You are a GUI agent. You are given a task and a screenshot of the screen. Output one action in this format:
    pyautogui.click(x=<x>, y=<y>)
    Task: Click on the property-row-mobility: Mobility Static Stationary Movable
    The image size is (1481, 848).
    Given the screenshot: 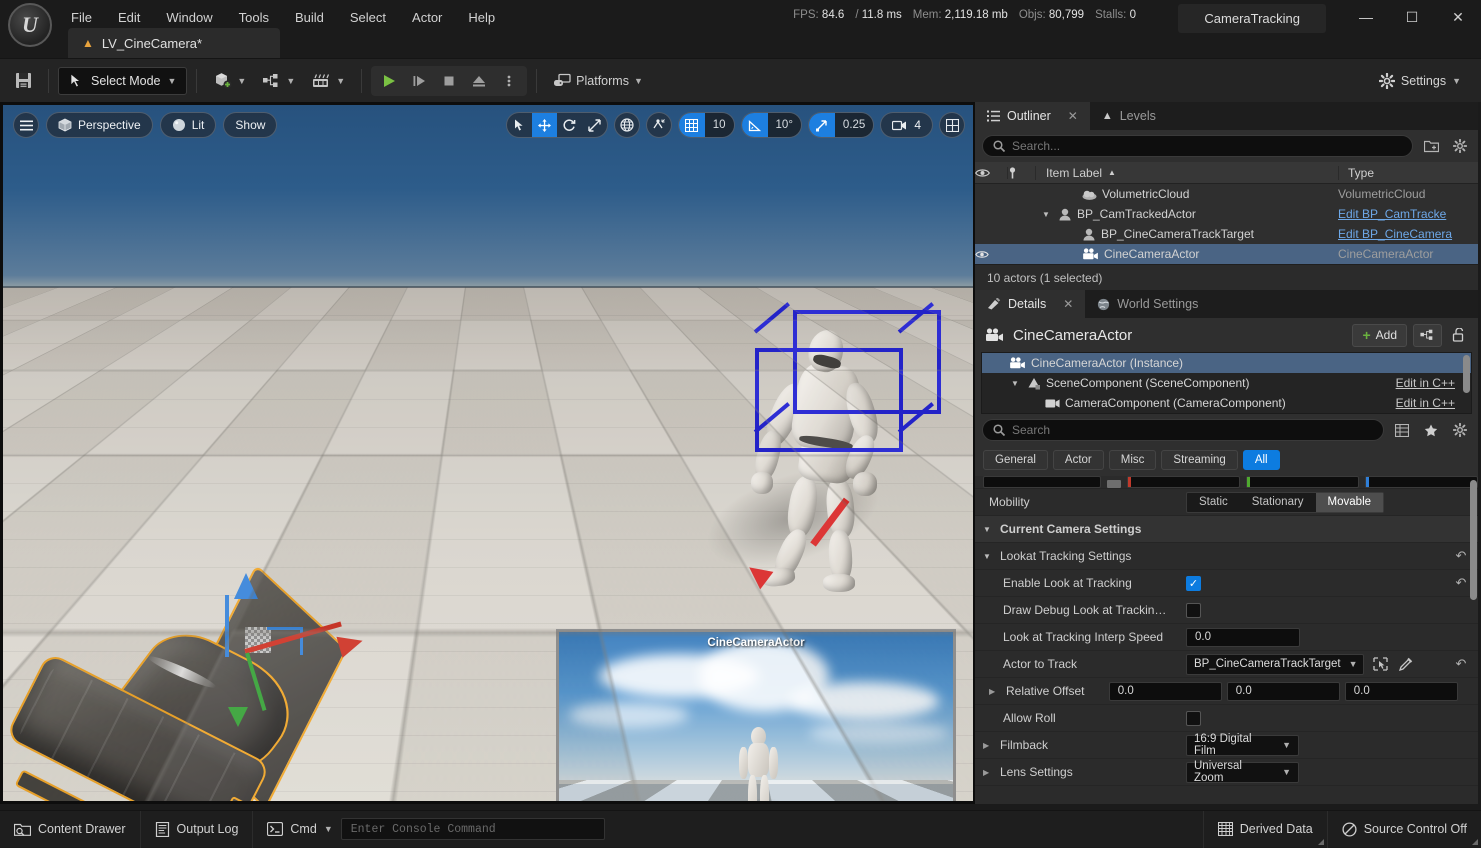 What is the action you would take?
    pyautogui.click(x=1226, y=502)
    